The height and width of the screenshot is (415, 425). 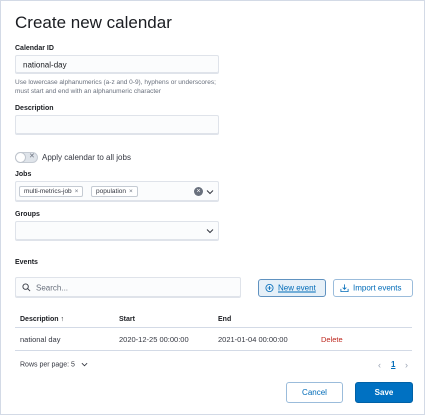 What do you see at coordinates (253, 339) in the screenshot?
I see `event-end-cell: 2021-01-04 00:00:00` at bounding box center [253, 339].